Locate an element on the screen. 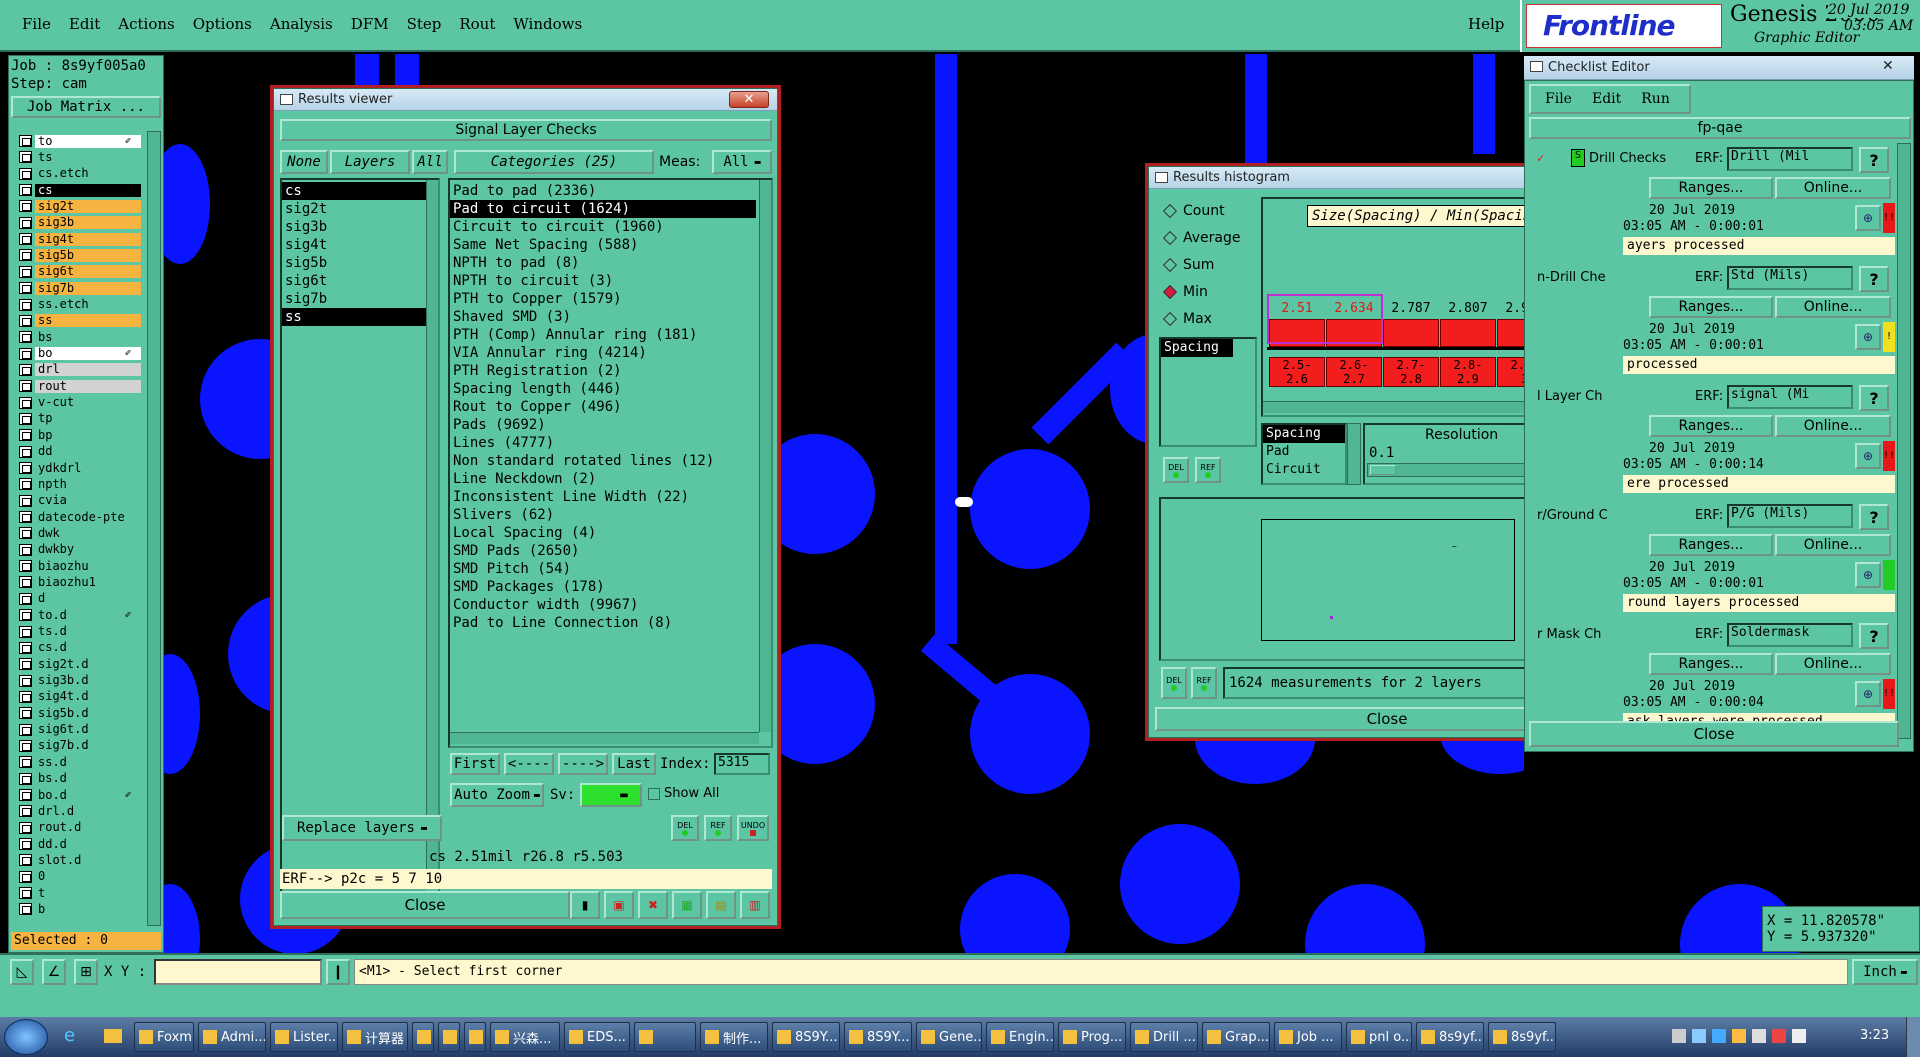 The image size is (1920, 1057). rv-layer-item: sig5b is located at coordinates (360, 263).